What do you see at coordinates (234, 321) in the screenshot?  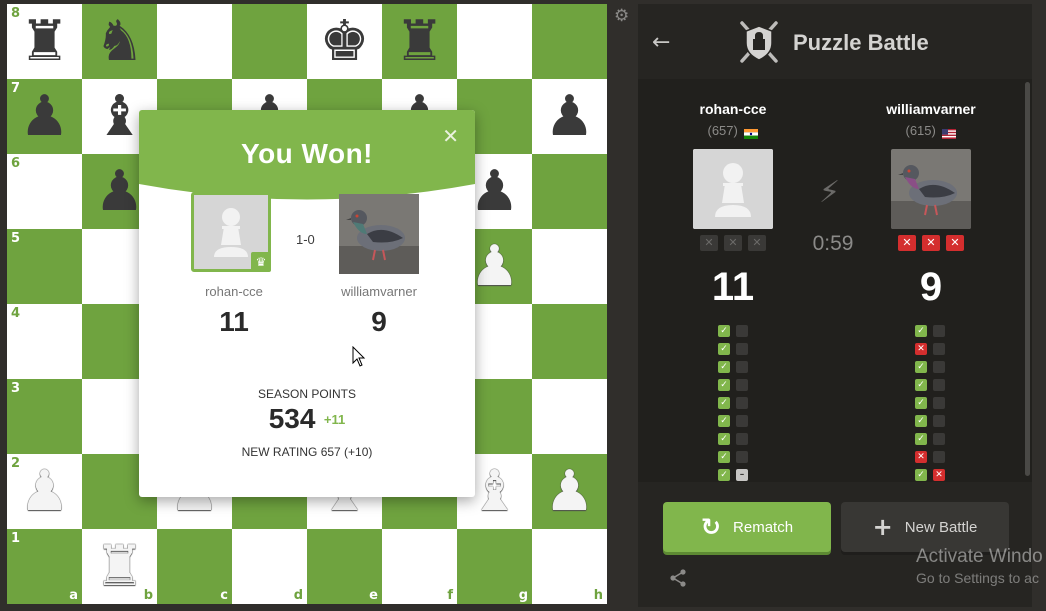 I see `player-score: 11` at bounding box center [234, 321].